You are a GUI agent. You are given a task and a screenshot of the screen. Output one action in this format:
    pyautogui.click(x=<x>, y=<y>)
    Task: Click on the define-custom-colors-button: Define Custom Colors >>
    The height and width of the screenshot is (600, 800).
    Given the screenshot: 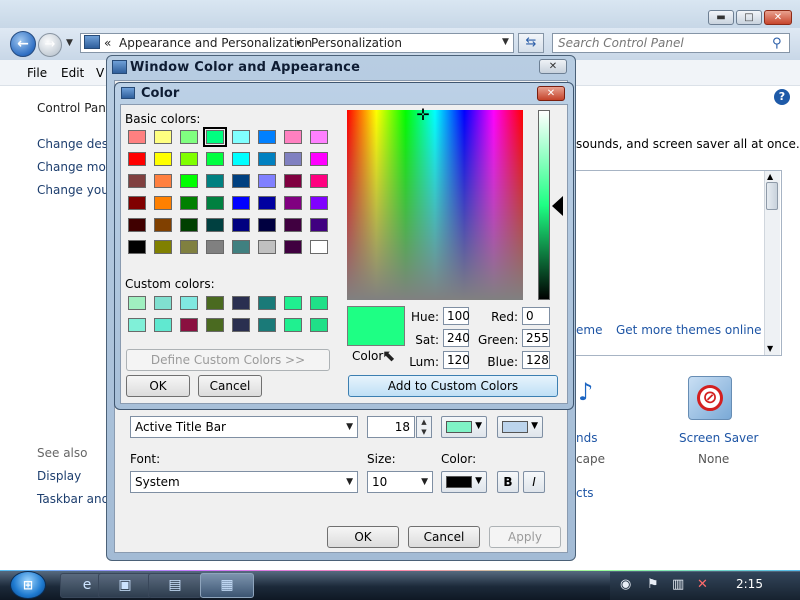 What is the action you would take?
    pyautogui.click(x=228, y=360)
    